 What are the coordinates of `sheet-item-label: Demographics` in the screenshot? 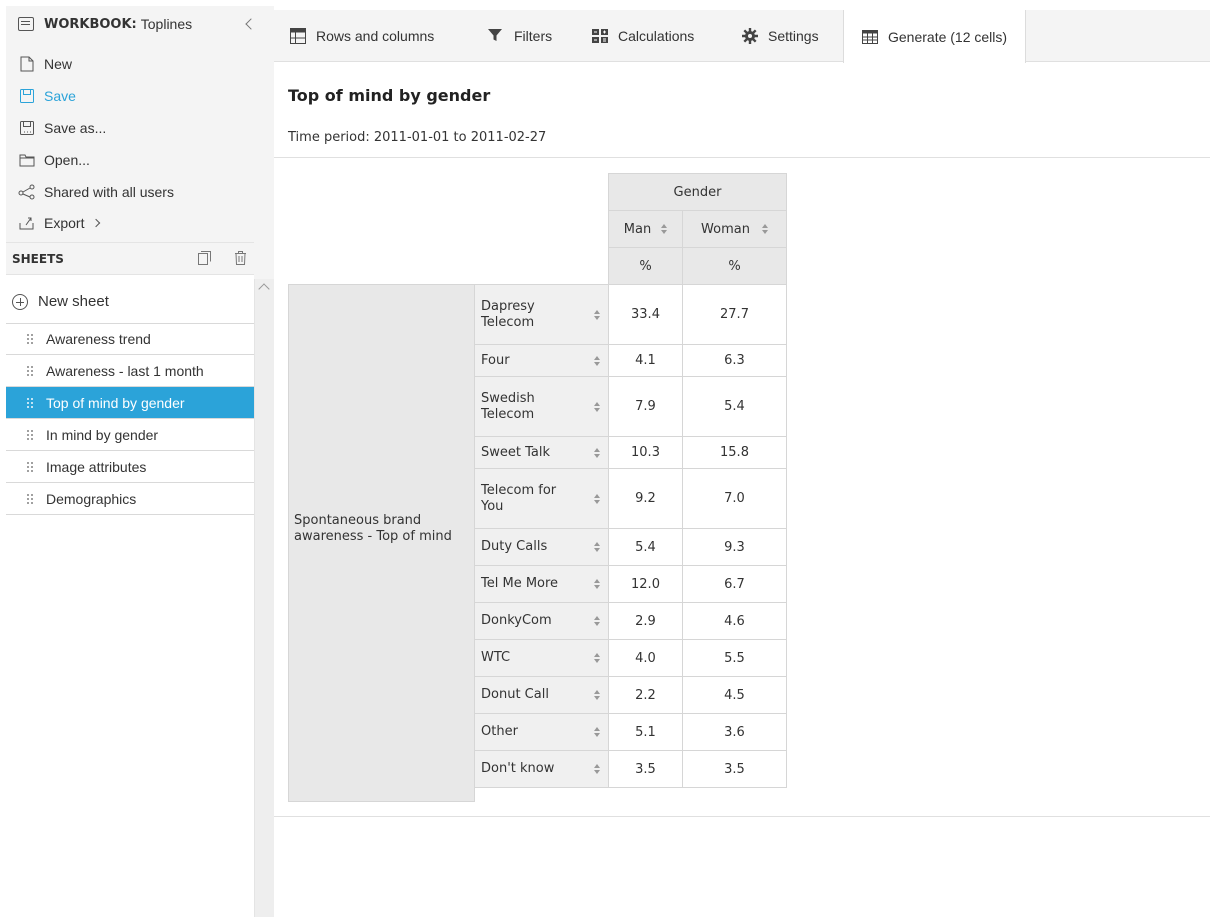 It's located at (91, 498).